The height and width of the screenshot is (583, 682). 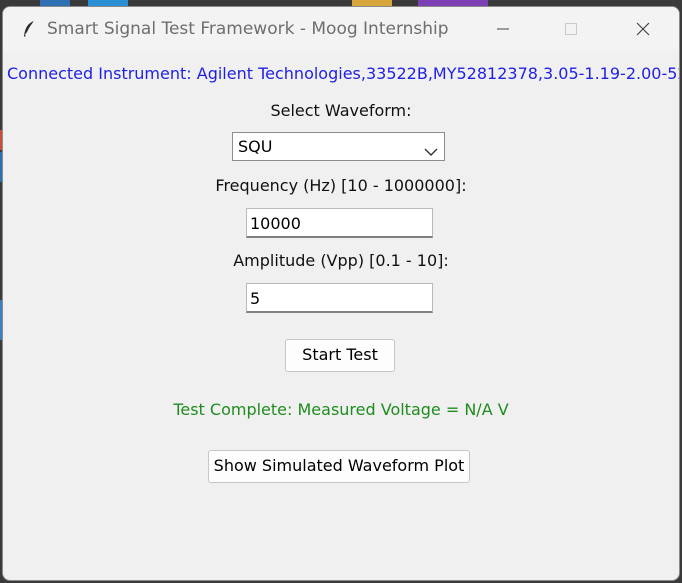 I want to click on amplitude-input: 5, so click(x=339, y=298).